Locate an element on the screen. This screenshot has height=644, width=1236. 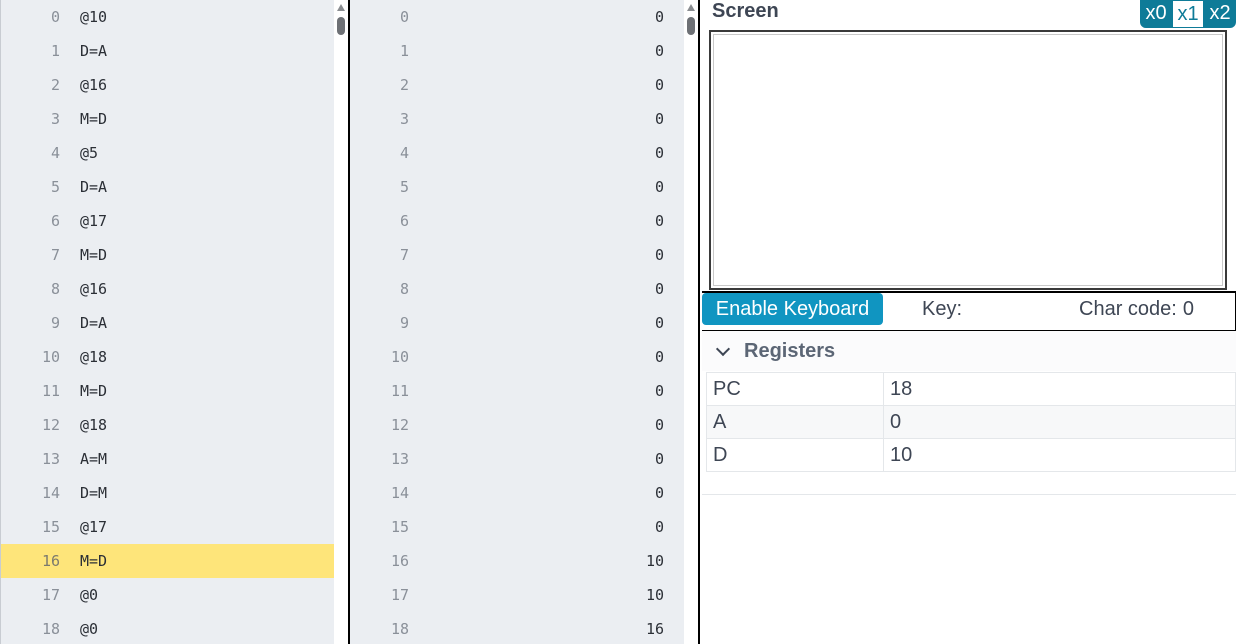
ram-row: 18 16 is located at coordinates (517, 628).